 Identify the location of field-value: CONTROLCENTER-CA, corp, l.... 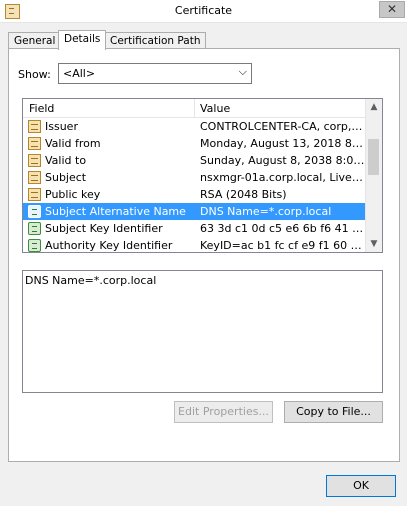
(282, 126).